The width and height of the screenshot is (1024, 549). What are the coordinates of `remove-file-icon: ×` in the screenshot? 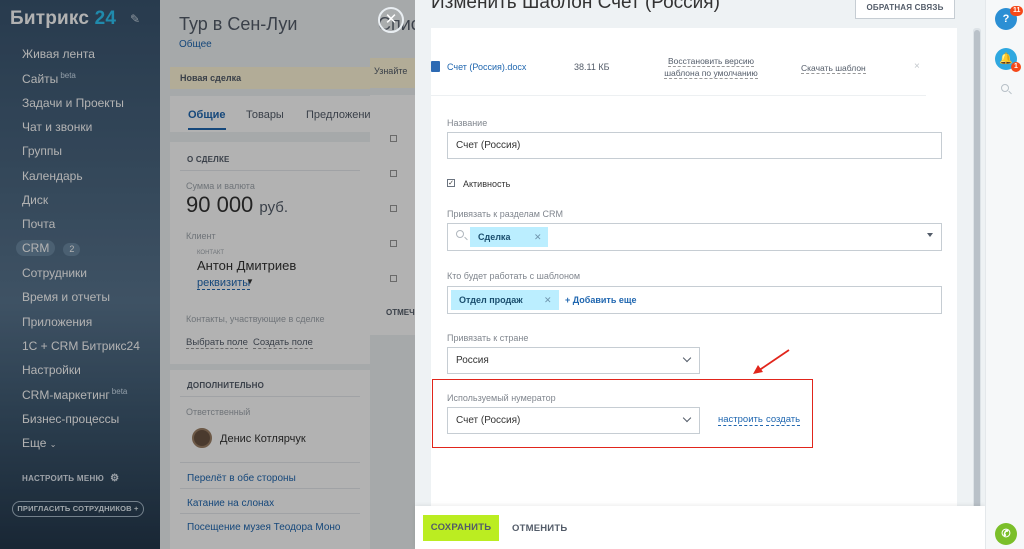 It's located at (917, 66).